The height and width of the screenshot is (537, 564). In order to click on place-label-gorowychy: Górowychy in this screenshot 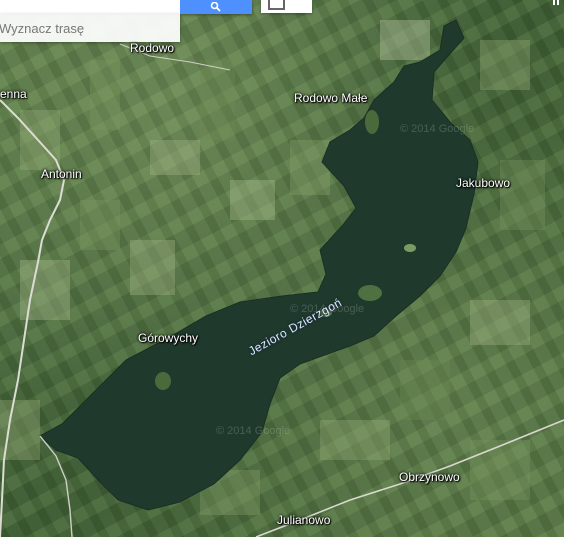, I will do `click(168, 338)`.